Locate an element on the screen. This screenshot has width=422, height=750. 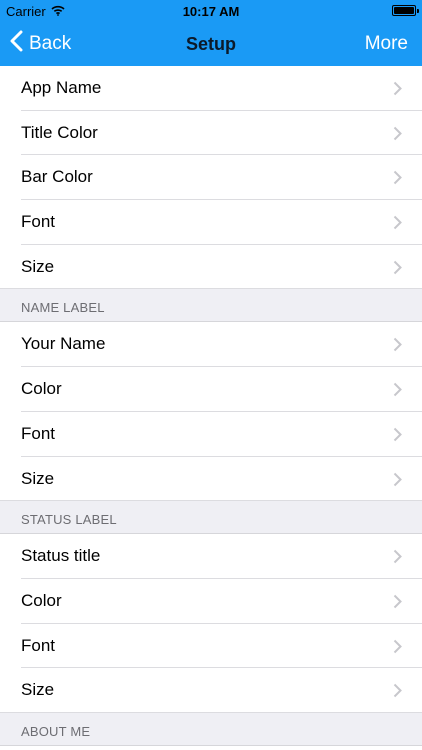
page-title: Setup is located at coordinates (210, 44).